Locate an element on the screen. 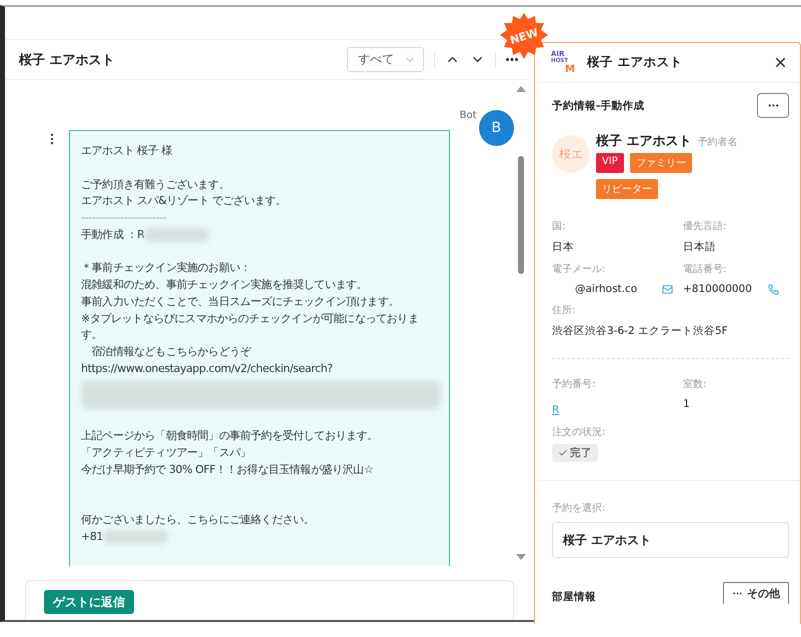 Image resolution: width=801 pixels, height=637 pixels. section-title: 予約情報-手動作成 is located at coordinates (598, 105).